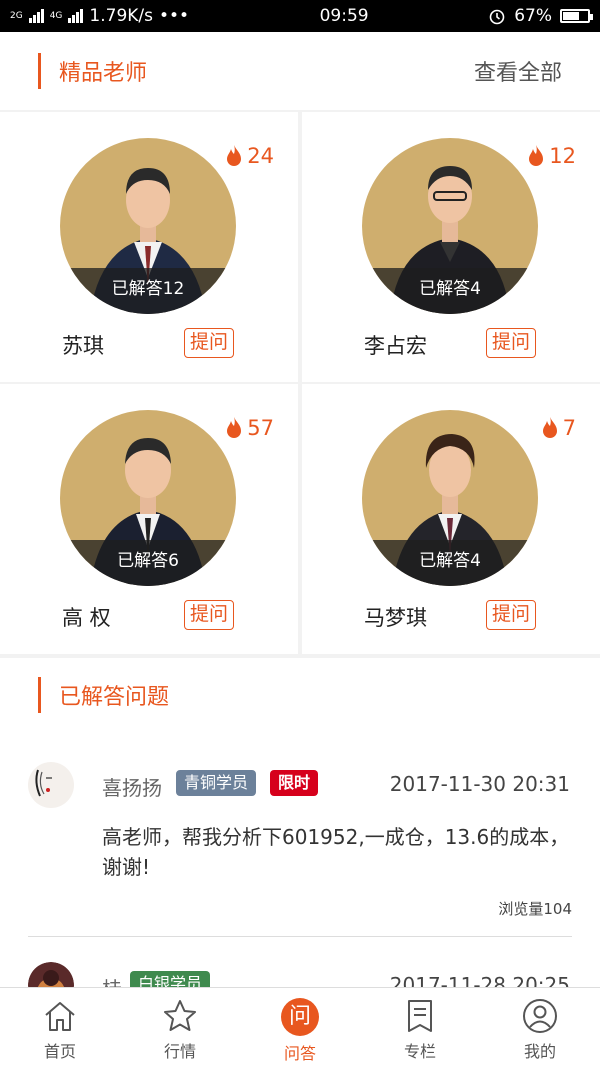  What do you see at coordinates (300, 71) in the screenshot?
I see `teachers-section-header: 精品老师 查看全部` at bounding box center [300, 71].